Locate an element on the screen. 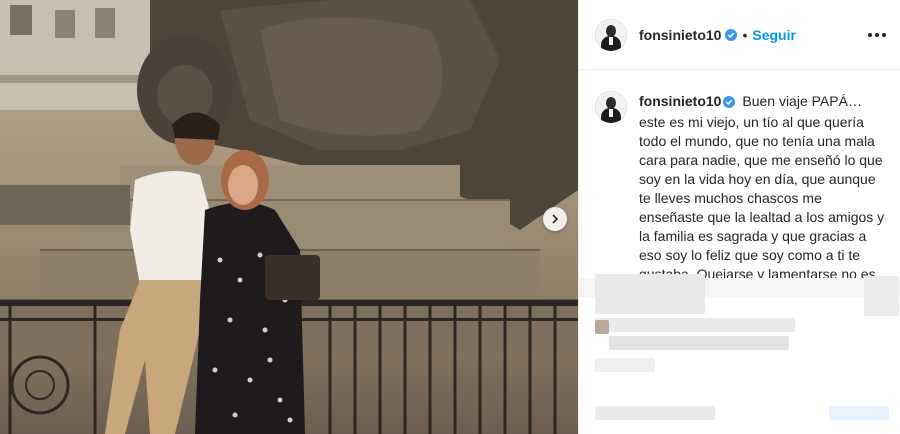 The height and width of the screenshot is (434, 900). follow-button: Seguir is located at coordinates (774, 35).